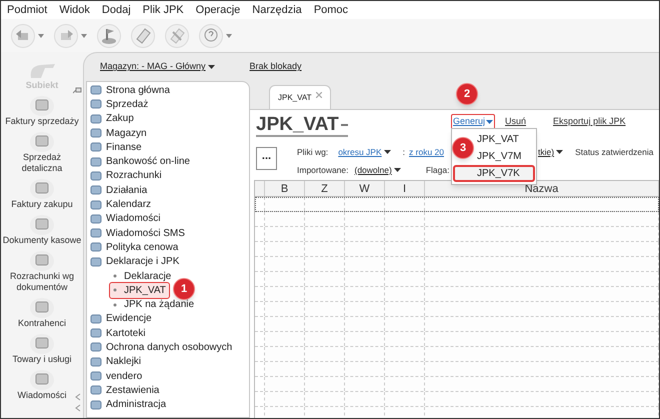 This screenshot has width=660, height=419. I want to click on tree-item: Deklaracje i JPK, so click(168, 261).